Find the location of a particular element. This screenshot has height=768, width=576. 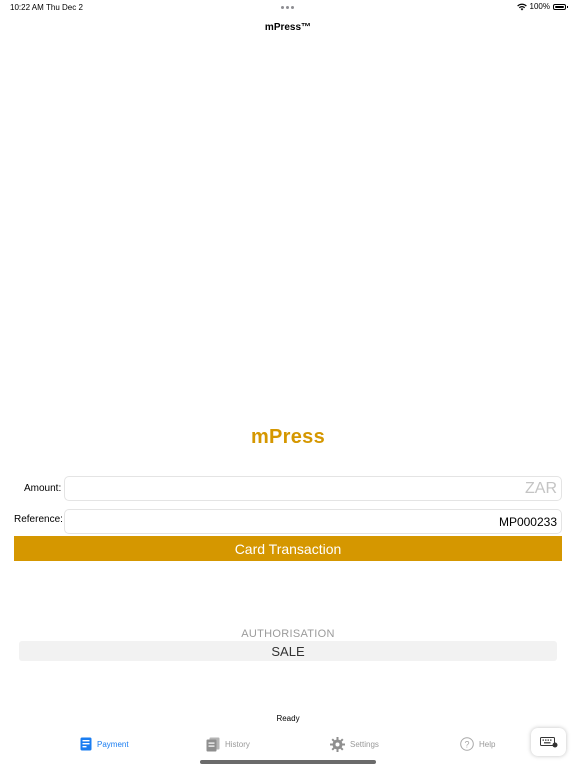

battery-percent: 100% is located at coordinates (539, 6).